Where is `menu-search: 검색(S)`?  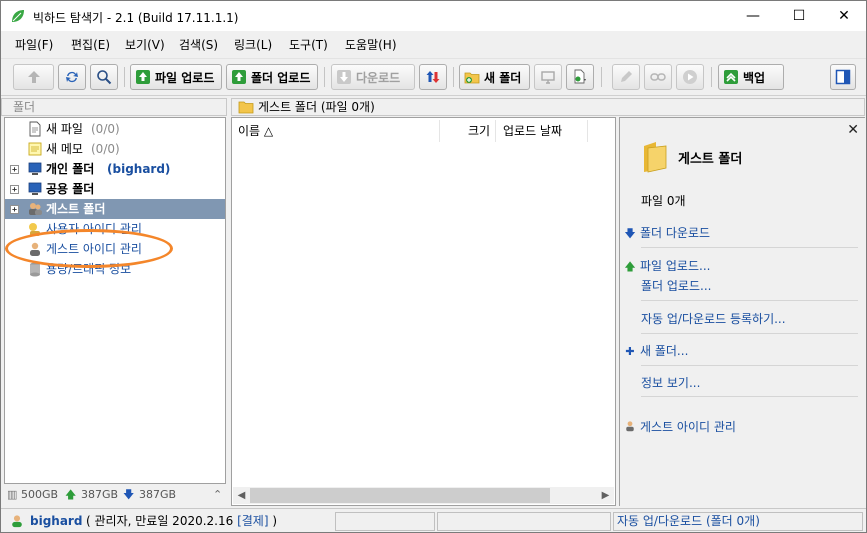
menu-search: 검색(S) is located at coordinates (198, 44).